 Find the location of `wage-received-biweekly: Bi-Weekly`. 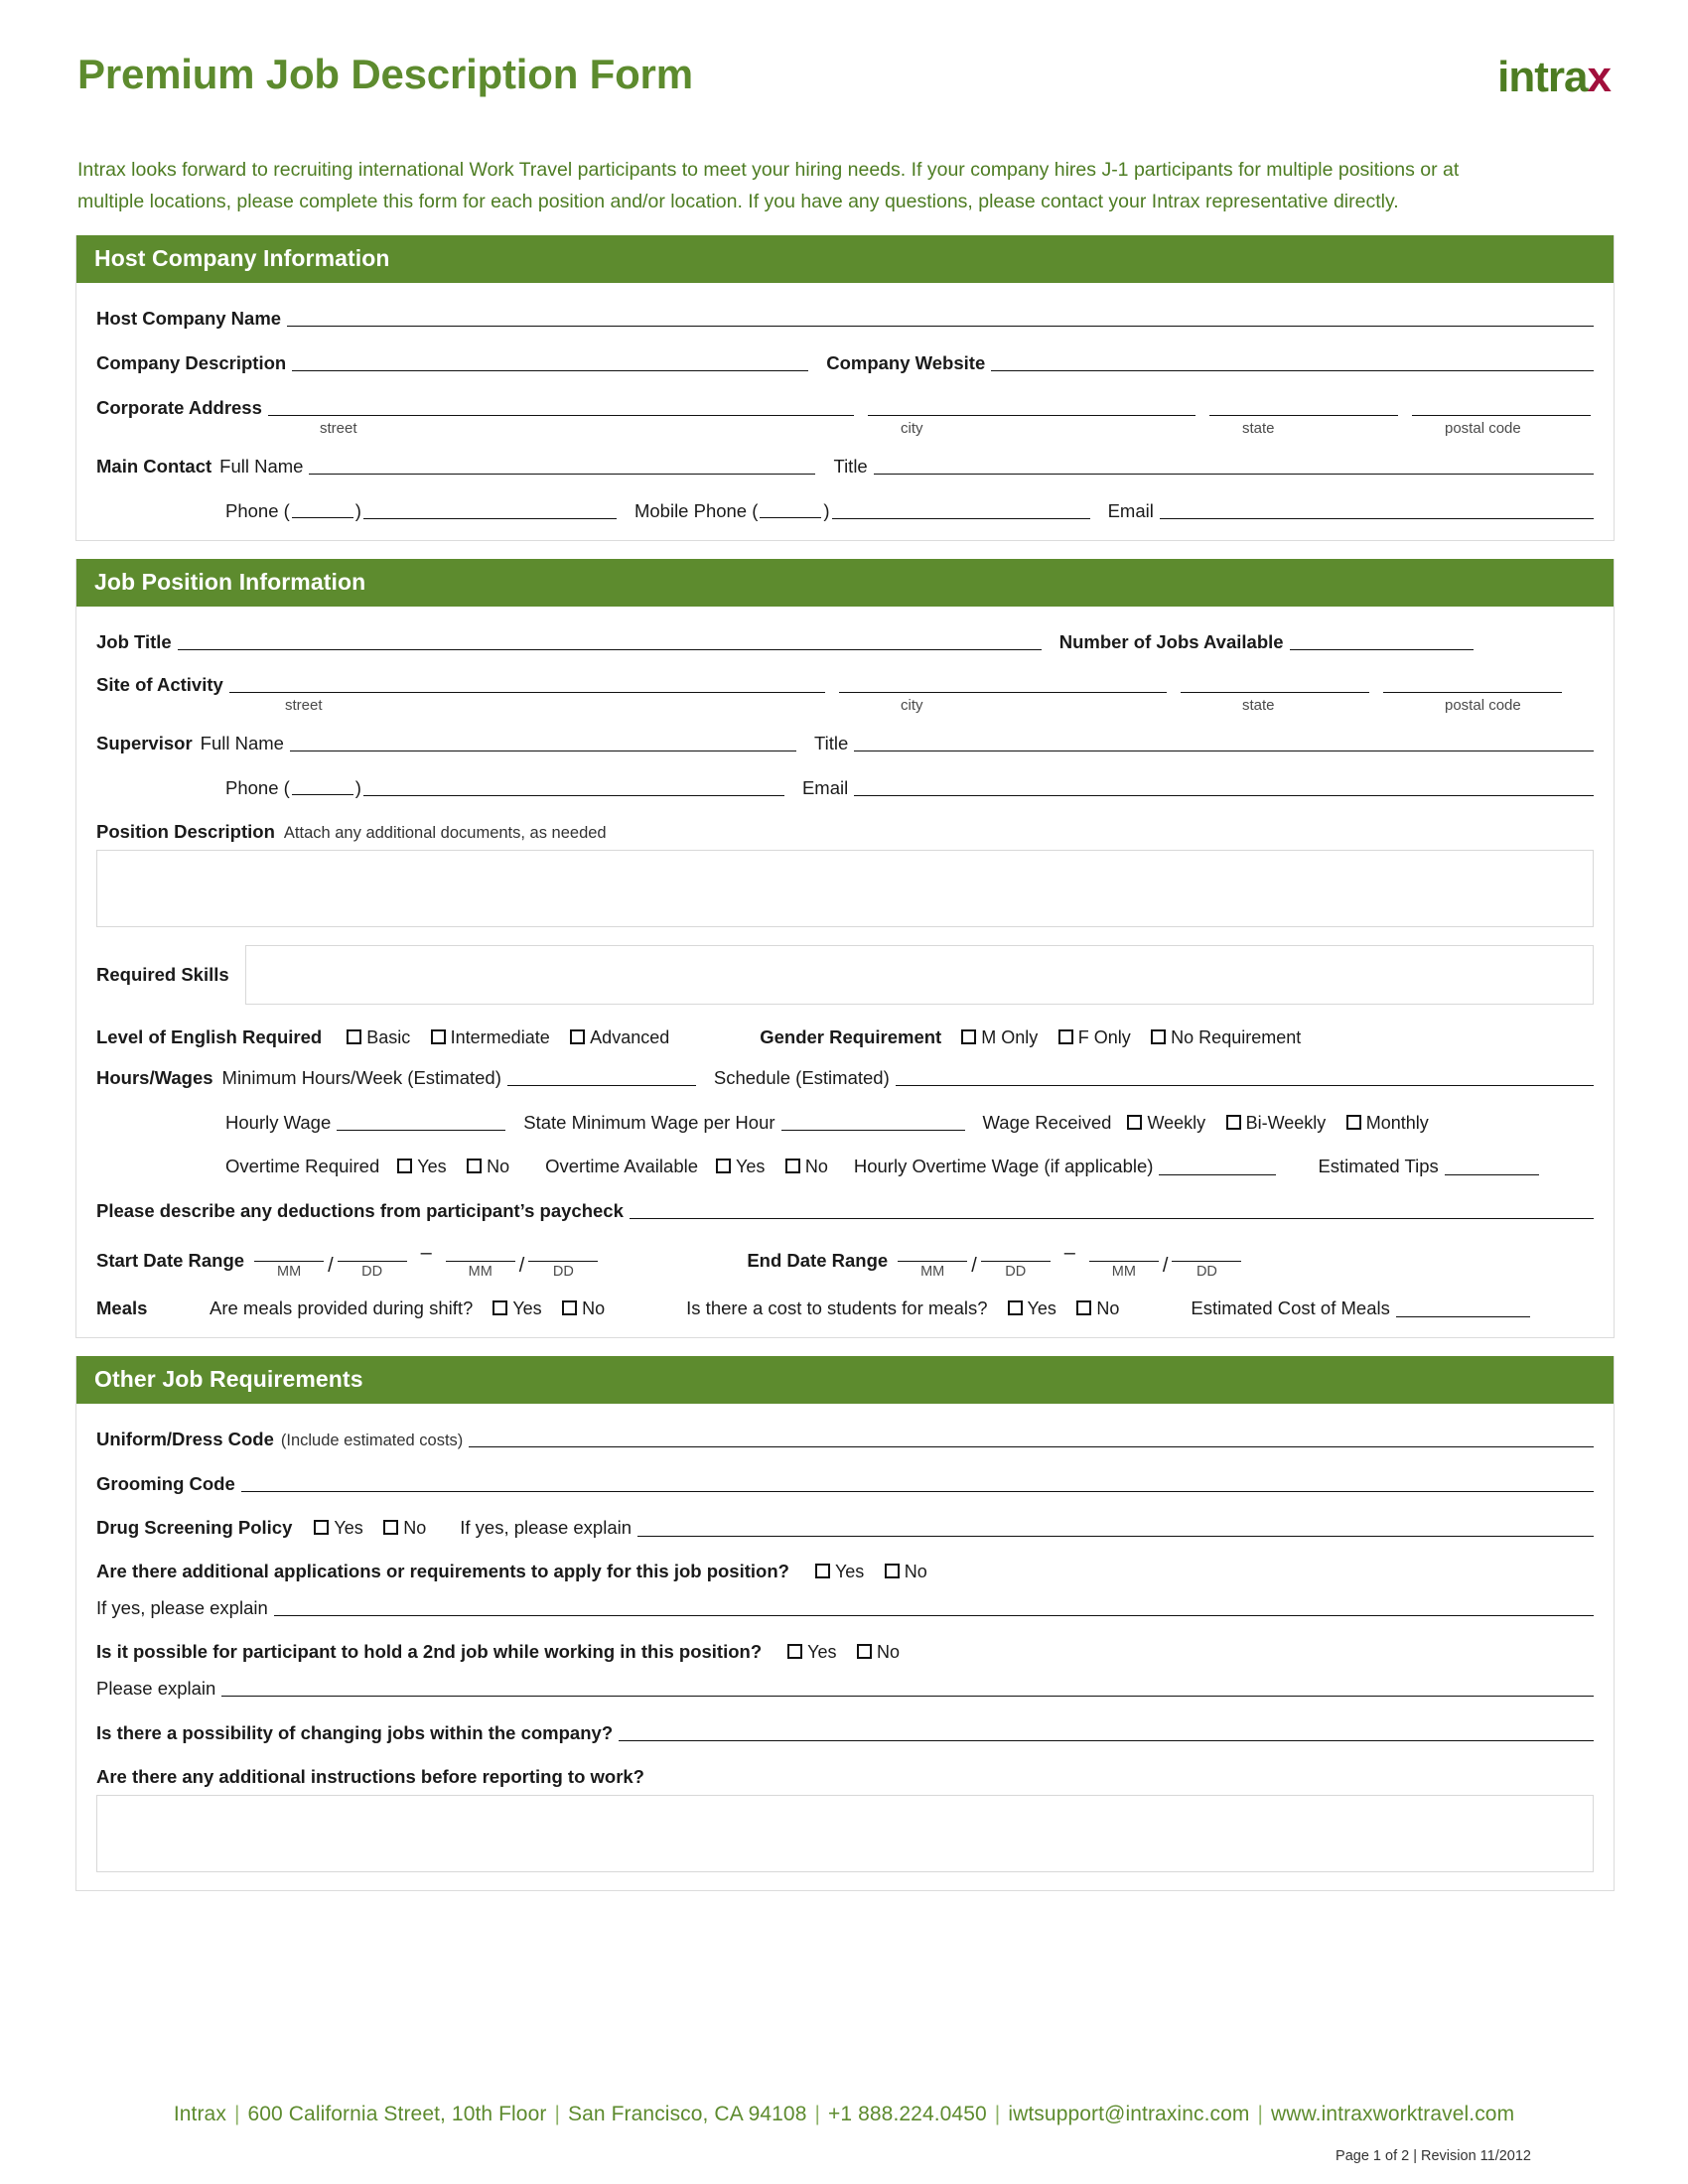

wage-received-biweekly: Bi-Weekly is located at coordinates (1275, 1123).